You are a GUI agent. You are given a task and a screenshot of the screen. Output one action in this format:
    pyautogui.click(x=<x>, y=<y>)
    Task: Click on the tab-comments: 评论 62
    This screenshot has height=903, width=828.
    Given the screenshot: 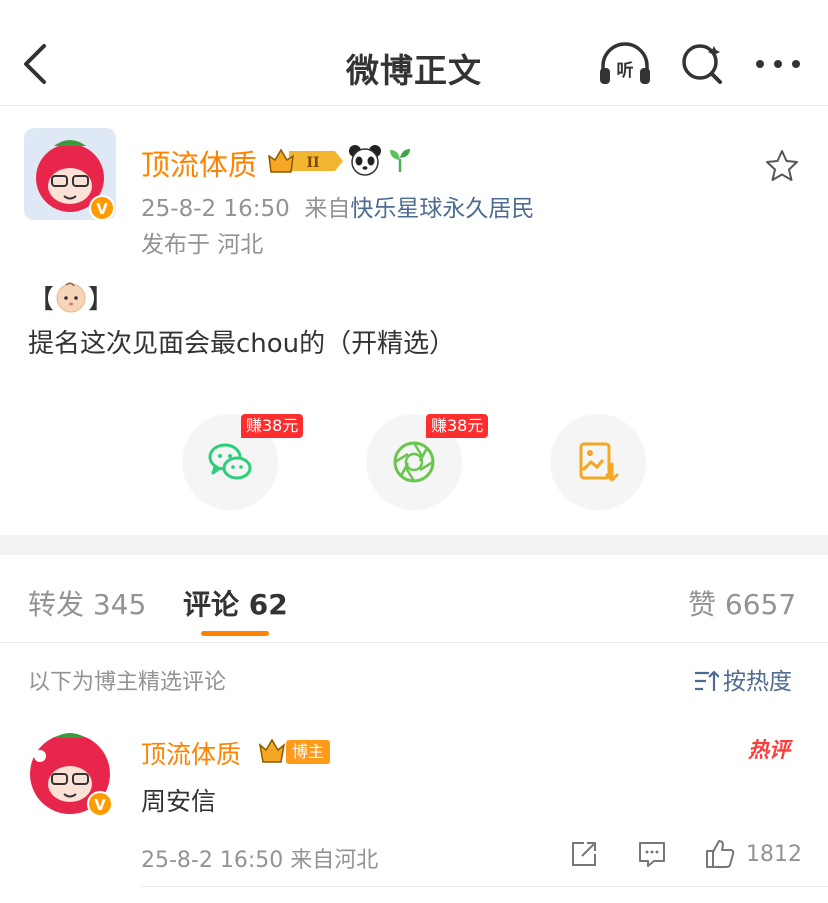 What is the action you would take?
    pyautogui.click(x=235, y=603)
    